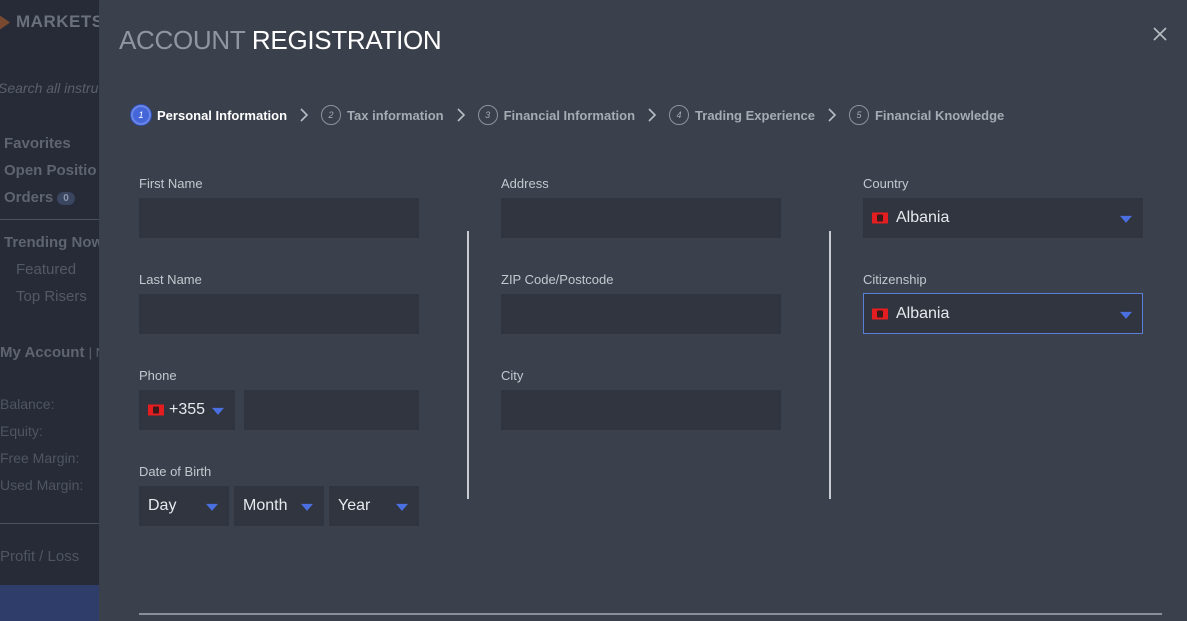 The width and height of the screenshot is (1187, 621). Describe the element at coordinates (641, 314) in the screenshot. I see `zip-input` at that location.